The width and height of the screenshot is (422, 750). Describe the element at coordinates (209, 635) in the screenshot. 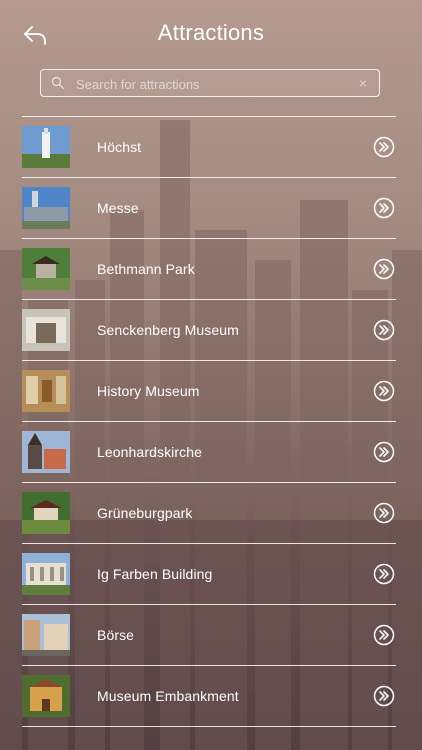

I see `list-item: Börse` at that location.